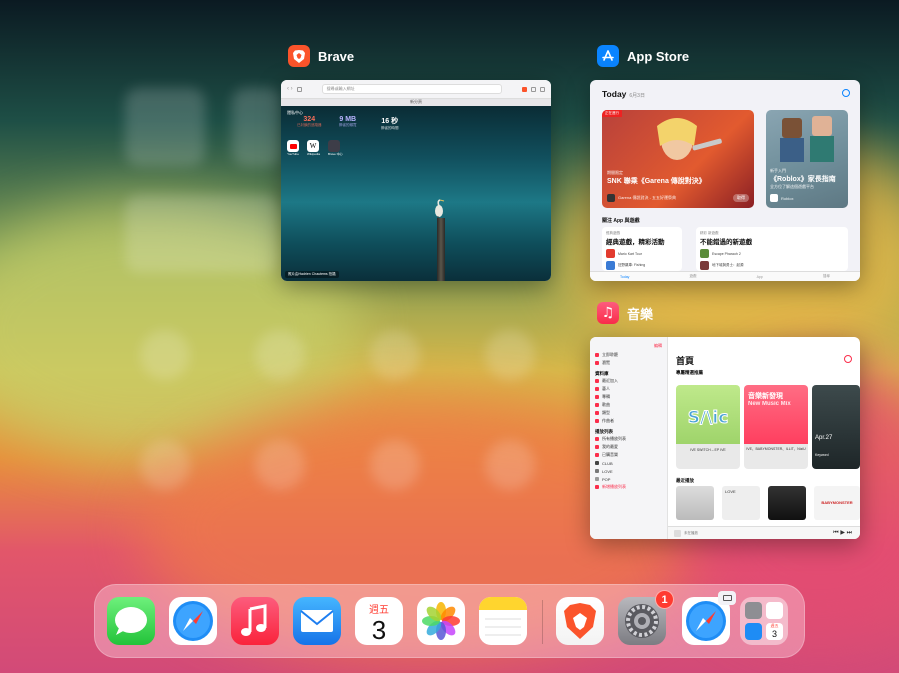 This screenshot has height=673, width=899. I want to click on sidebar-item-love: LOVE, so click(628, 471).